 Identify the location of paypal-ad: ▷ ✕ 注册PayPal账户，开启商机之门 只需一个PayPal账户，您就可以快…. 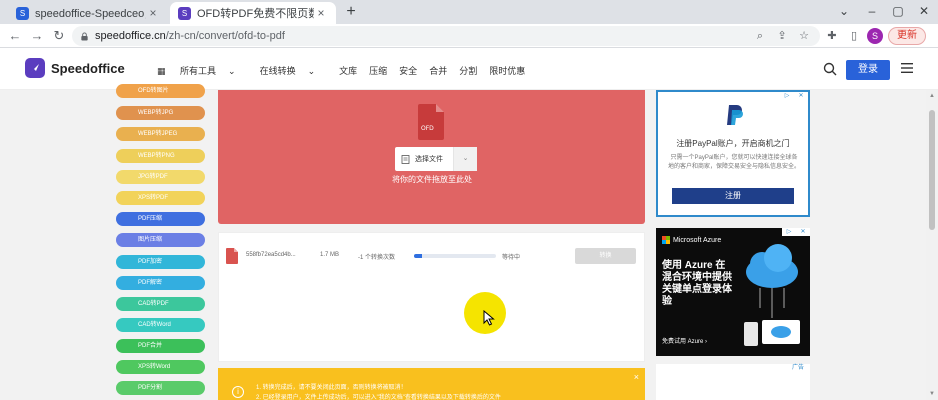
(733, 153).